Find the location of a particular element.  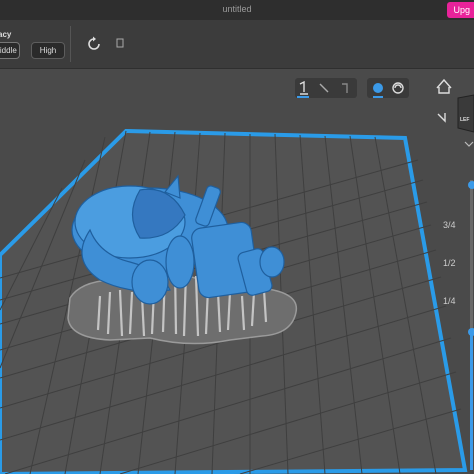

slider-tick-1-4: 1/4 is located at coordinates (449, 301).